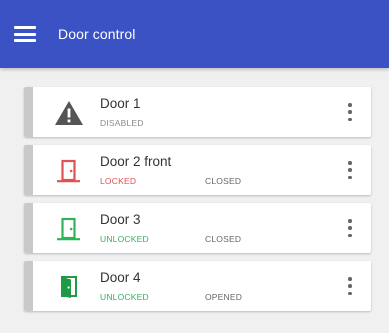  Describe the element at coordinates (197, 286) in the screenshot. I see `door-card-4: Door 4 UNLOCKED OPENED` at that location.